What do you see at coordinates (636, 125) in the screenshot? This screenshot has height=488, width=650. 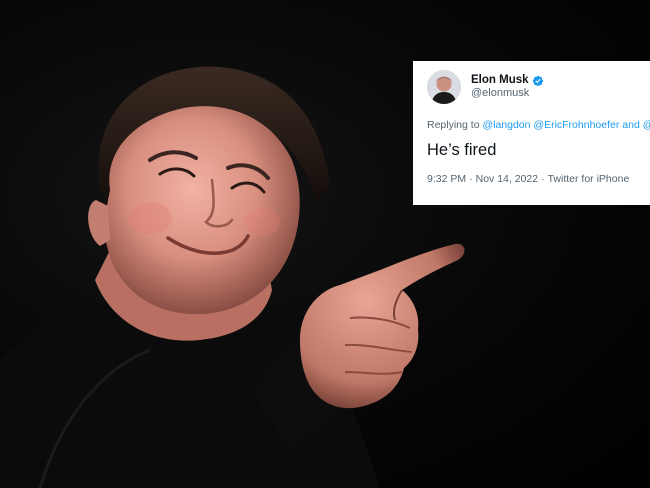 I see `mention-link: and @` at bounding box center [636, 125].